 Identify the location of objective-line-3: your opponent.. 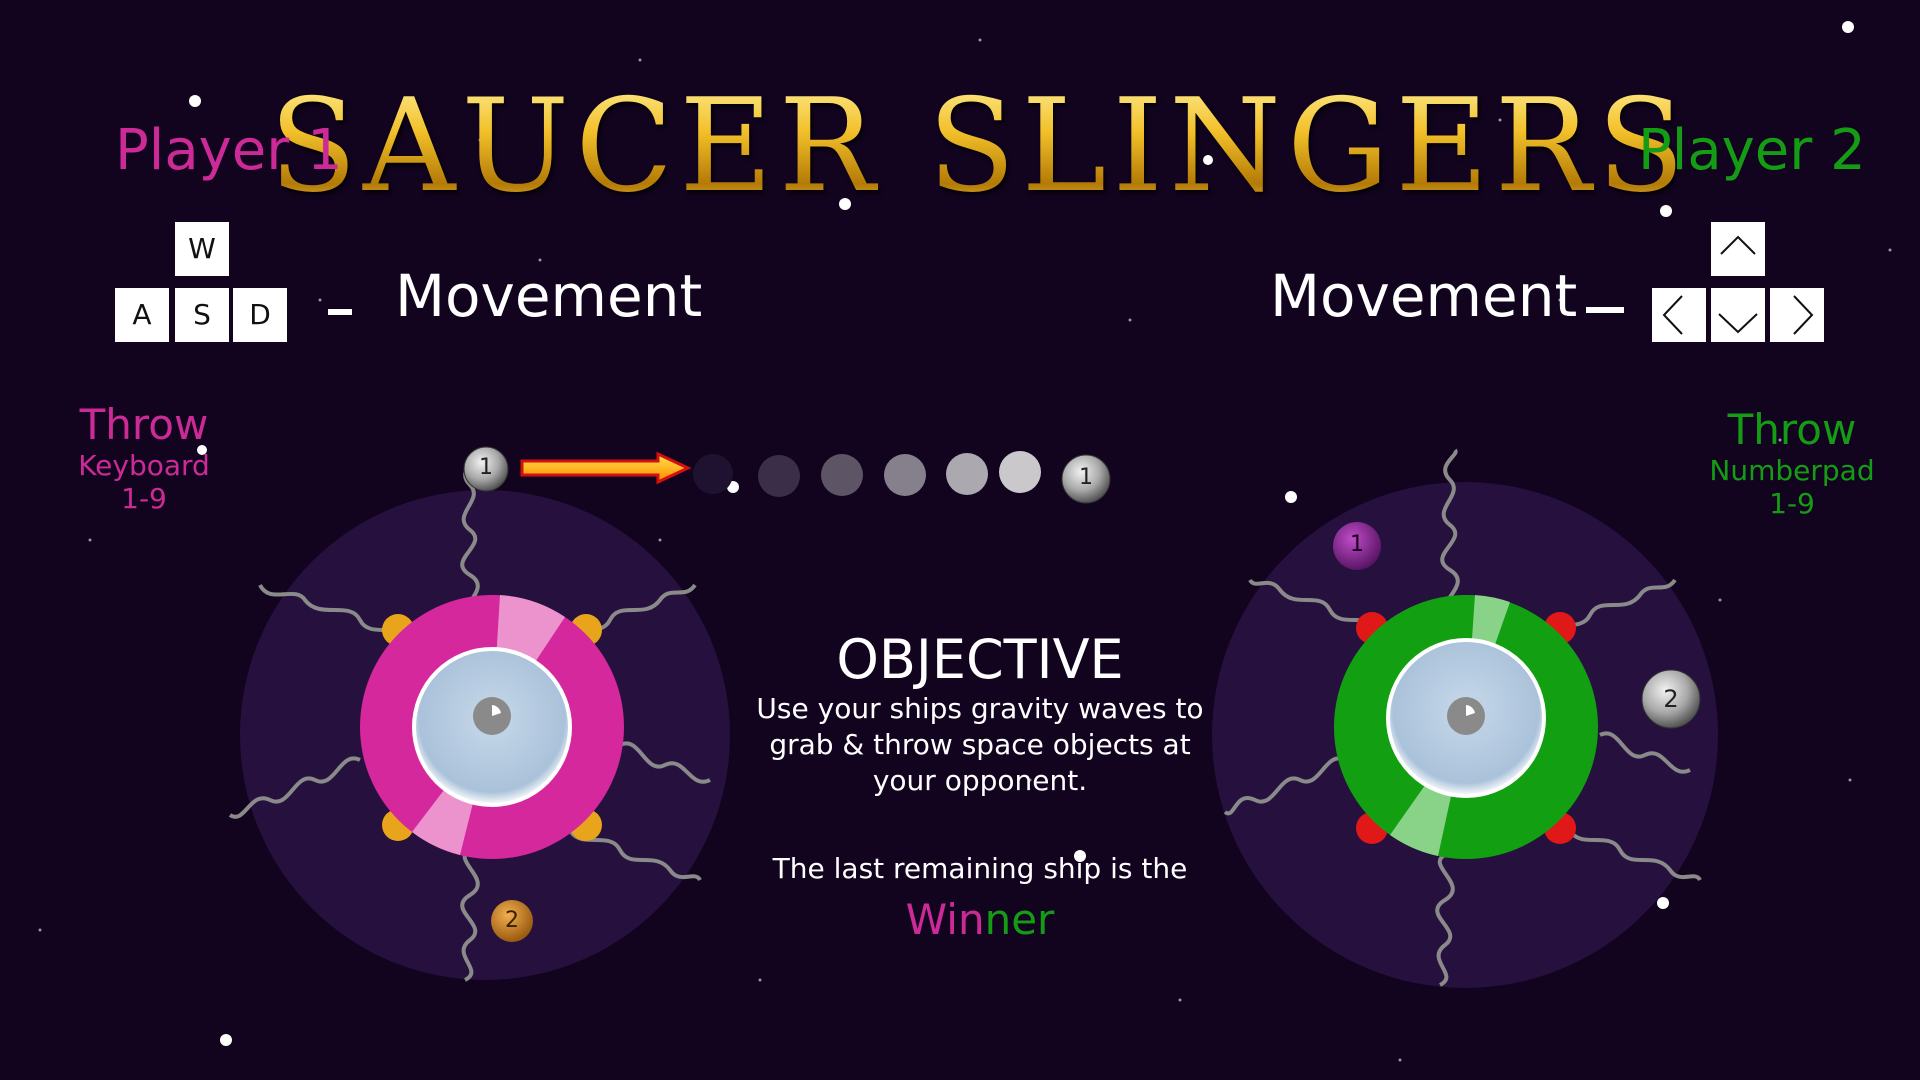
(980, 780).